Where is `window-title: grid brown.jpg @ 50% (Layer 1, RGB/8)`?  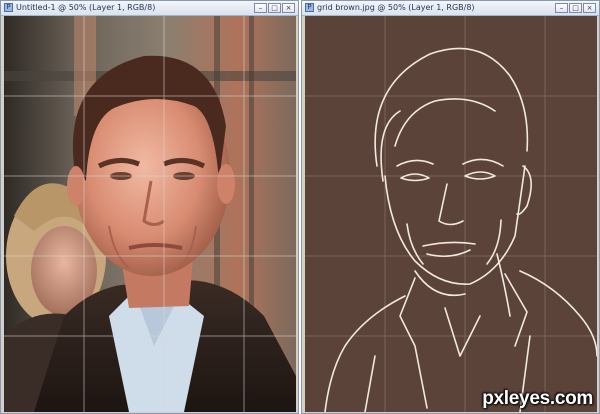
window-title: grid brown.jpg @ 50% (Layer 1, RGB/8) is located at coordinates (396, 7).